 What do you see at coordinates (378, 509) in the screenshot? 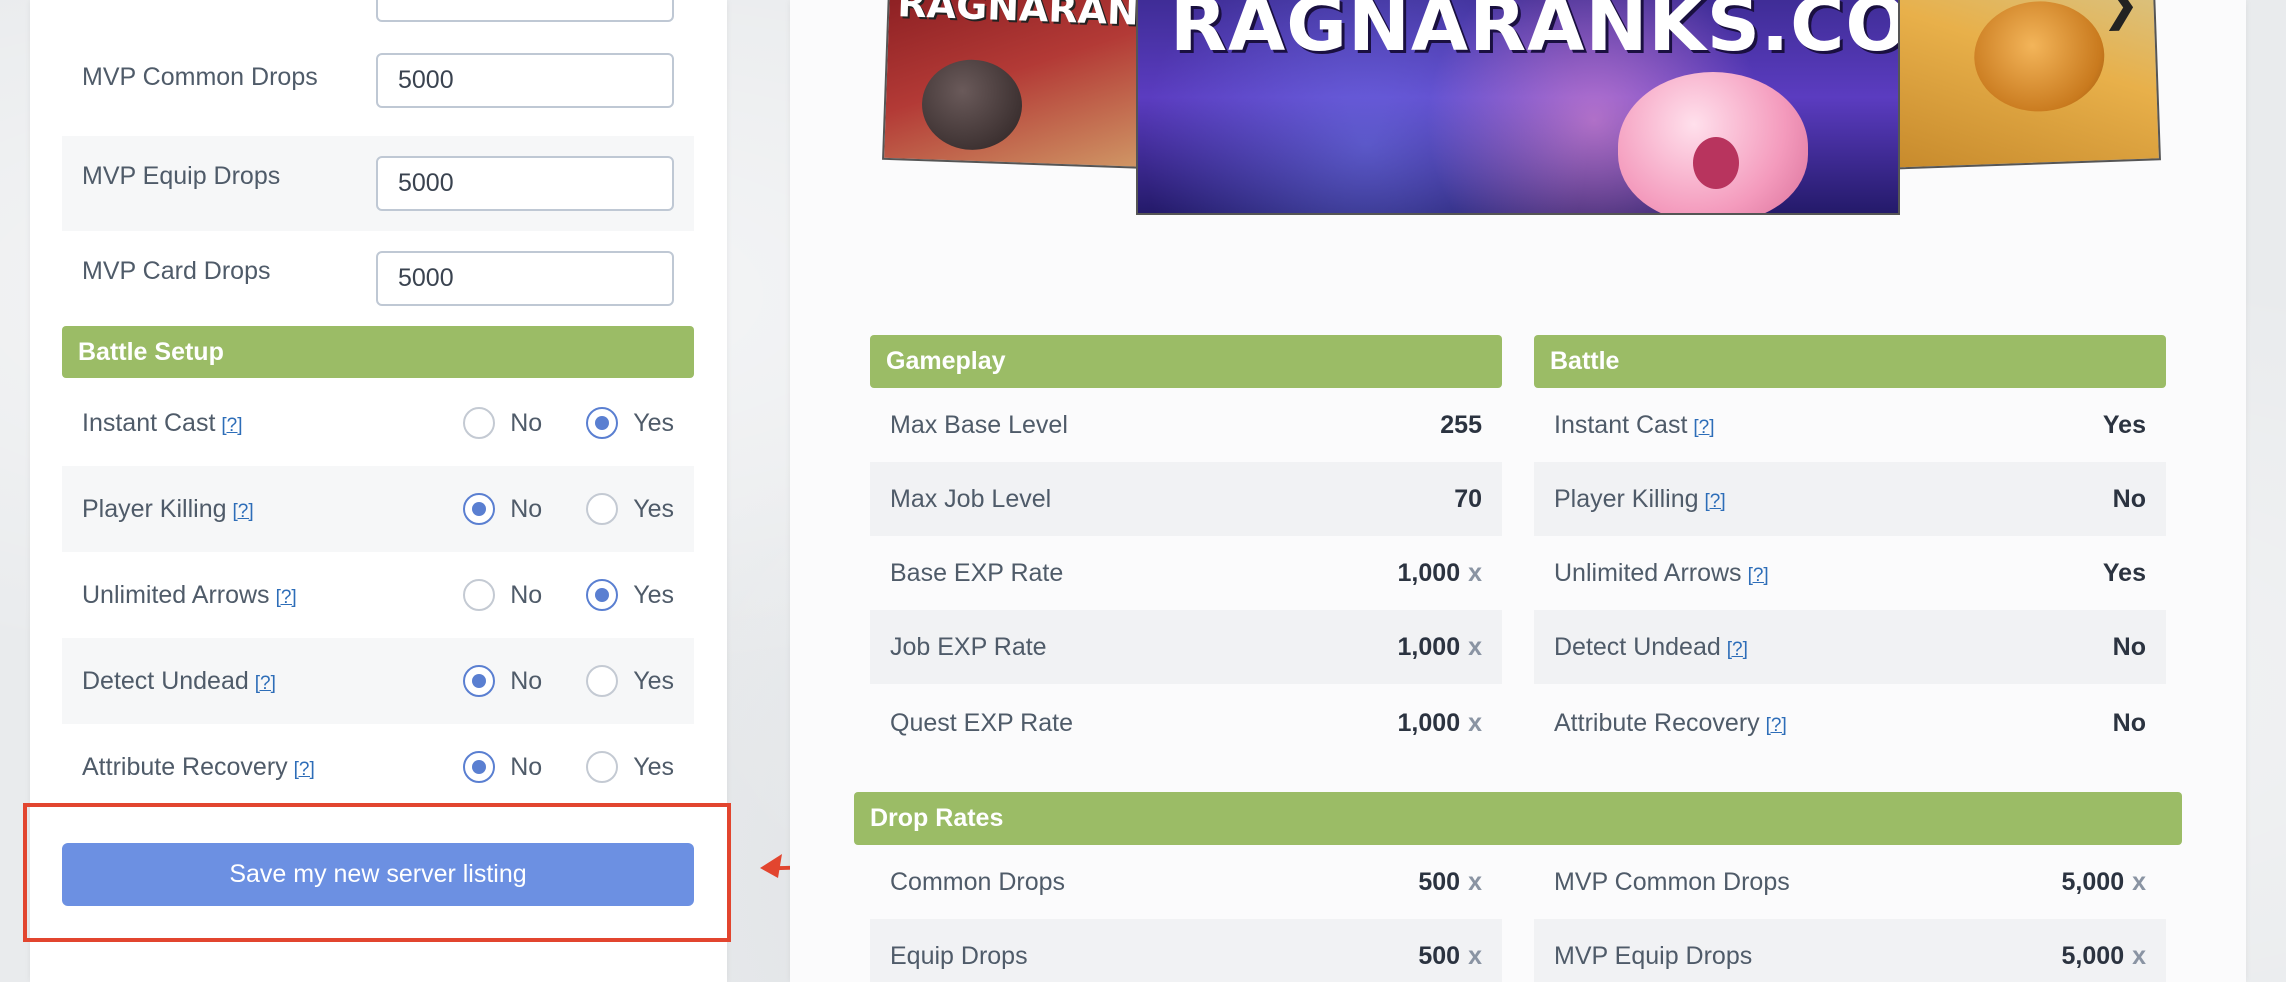
I see `option-row-player-killing: Player Killing [?] No Yes` at bounding box center [378, 509].